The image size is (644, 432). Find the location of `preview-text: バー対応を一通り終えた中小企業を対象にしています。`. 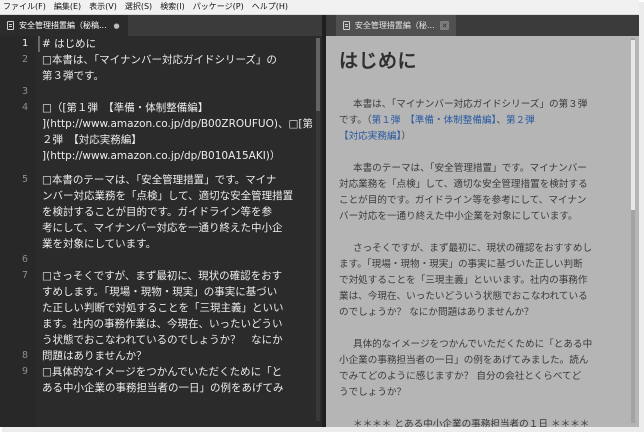

preview-text: バー対応を一通り終えた中小企業を対象にしています。 is located at coordinates (458, 216).